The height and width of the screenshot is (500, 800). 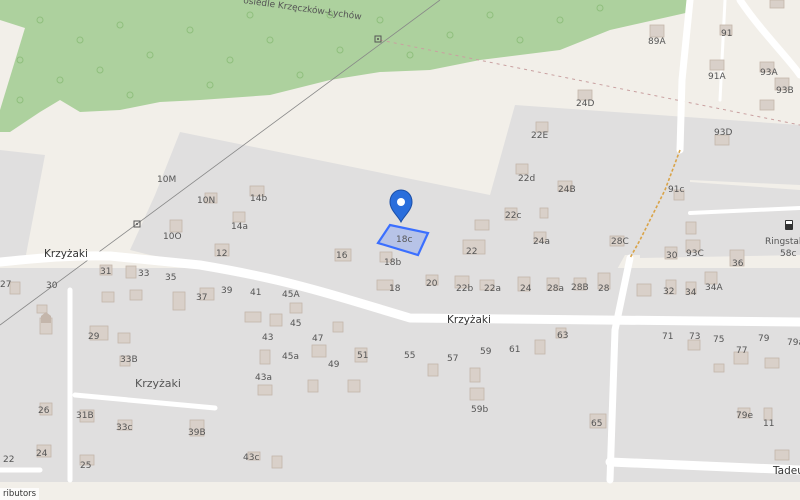 I want to click on house-number: 59b, so click(x=479, y=410).